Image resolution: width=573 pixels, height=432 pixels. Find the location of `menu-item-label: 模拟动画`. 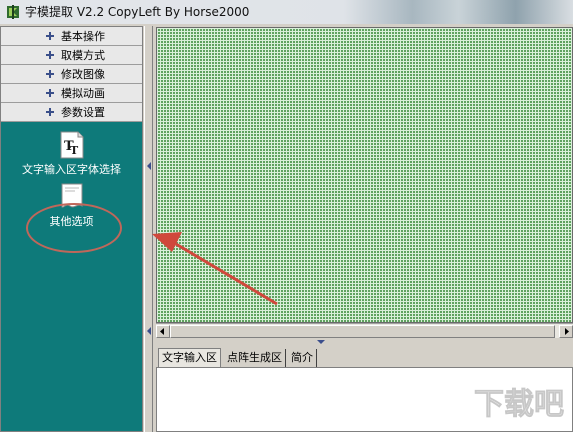

menu-item-label: 模拟动画 is located at coordinates (83, 93).